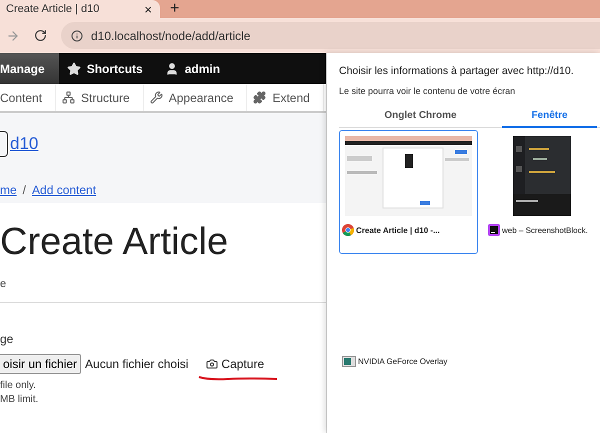 Image resolution: width=600 pixels, height=433 pixels. Describe the element at coordinates (73, 69) in the screenshot. I see `star-icon` at that location.